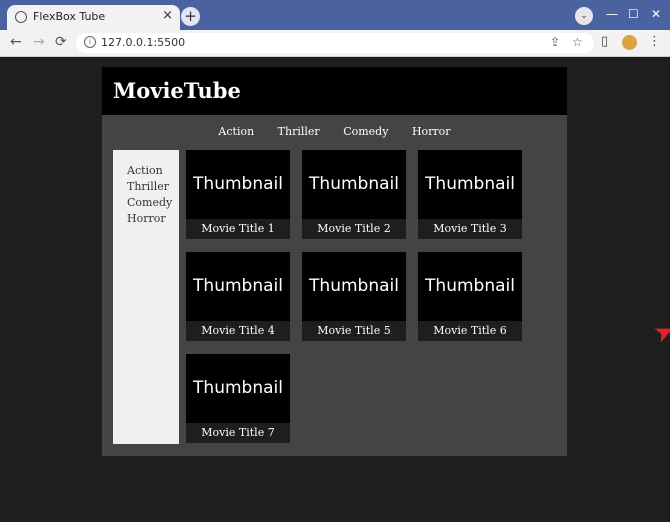 The width and height of the screenshot is (670, 522). I want to click on browser-tab: FlexBox Tube ×, so click(93, 17).